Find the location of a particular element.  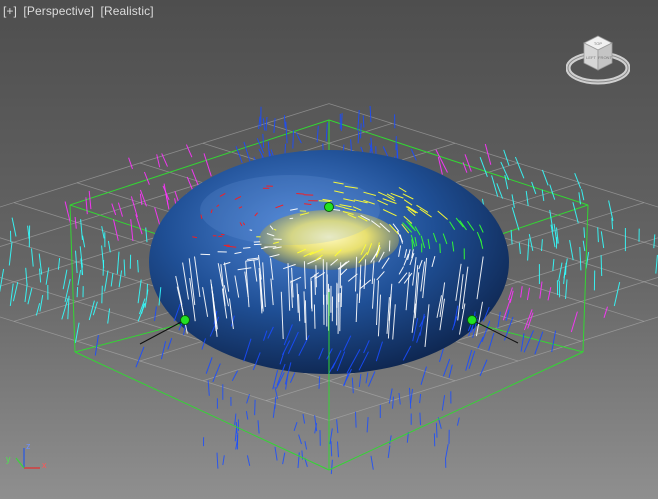

viewport-shading-menu: [Realistic] is located at coordinates (127, 11).